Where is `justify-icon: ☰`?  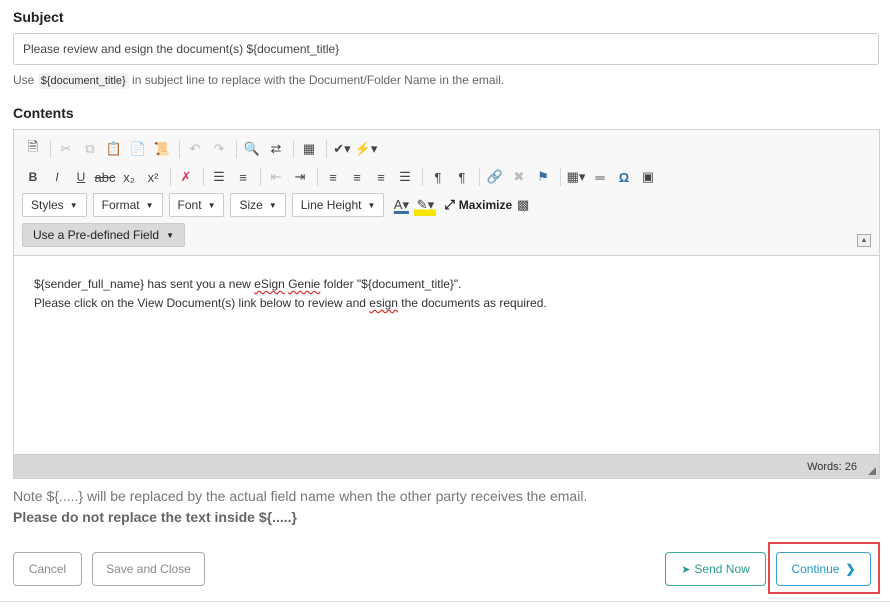 justify-icon: ☰ is located at coordinates (405, 177).